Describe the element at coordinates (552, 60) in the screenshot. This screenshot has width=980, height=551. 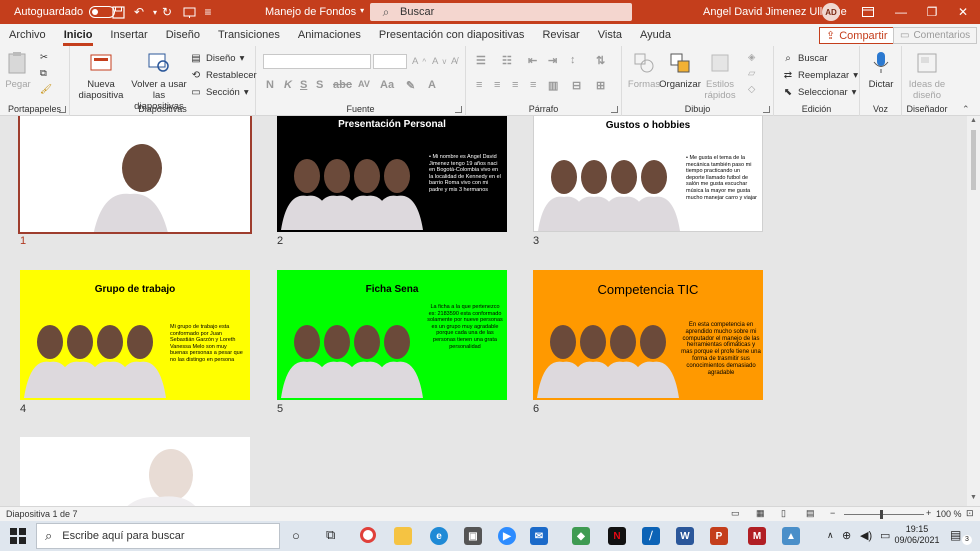
I see `increase-indent-icon: ⇥` at that location.